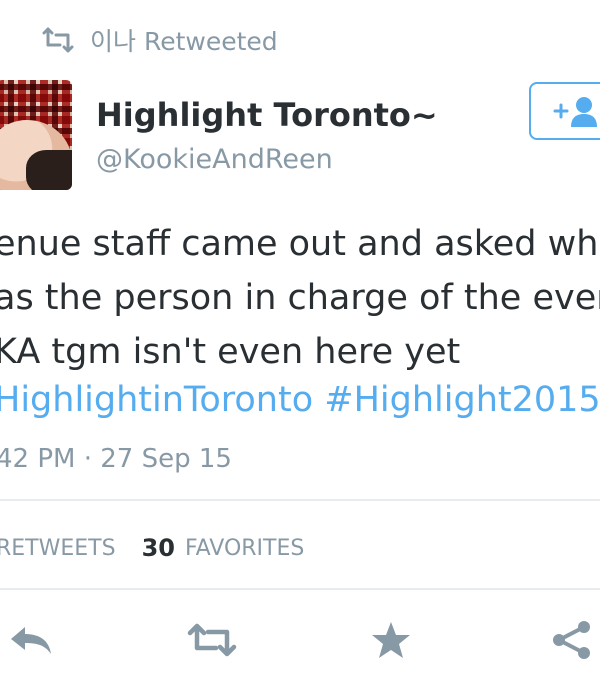 This screenshot has height=683, width=600. Describe the element at coordinates (230, 352) in the screenshot. I see `tweet-text-line-3: KA tgm isn't even here yet` at that location.